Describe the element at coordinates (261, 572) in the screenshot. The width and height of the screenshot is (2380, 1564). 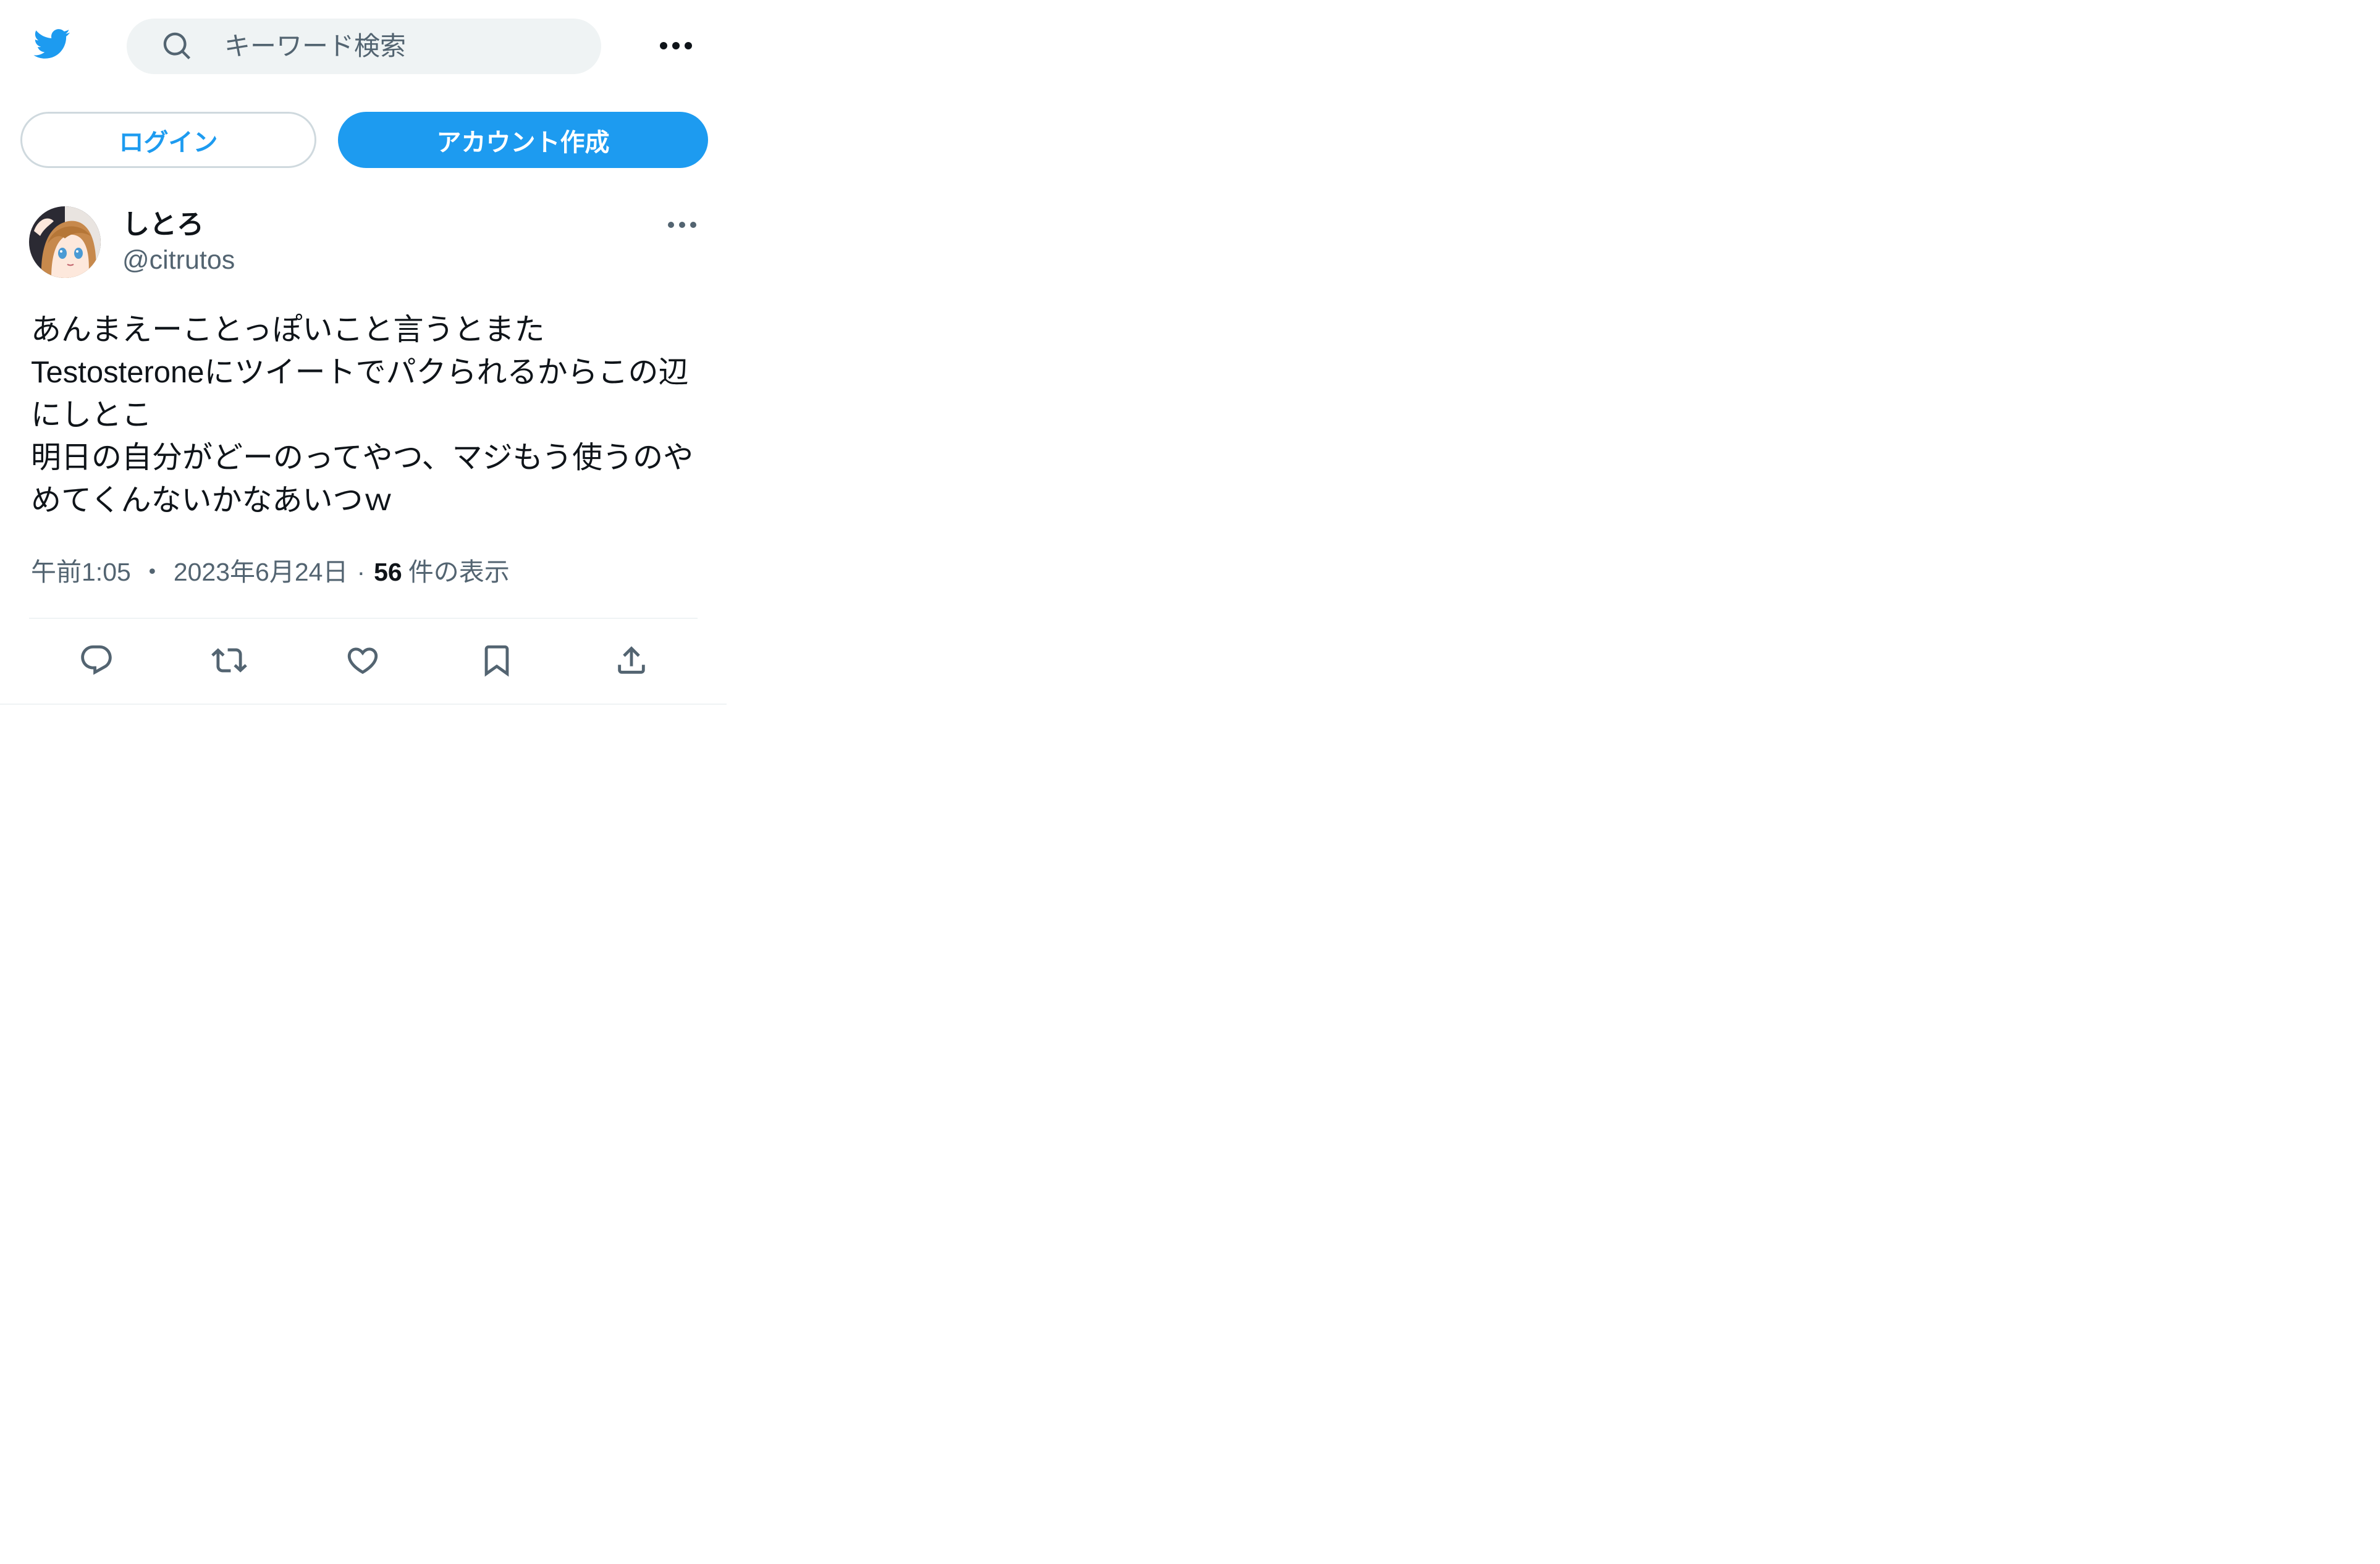
I see `tweet-date: 2023年6月24日` at that location.